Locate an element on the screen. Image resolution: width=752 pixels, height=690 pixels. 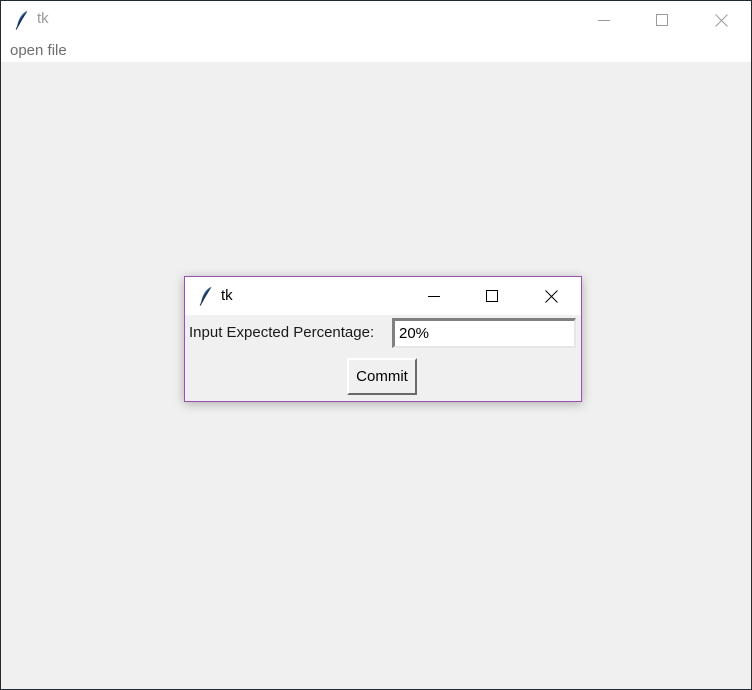
dialog-close-button is located at coordinates (551, 296).